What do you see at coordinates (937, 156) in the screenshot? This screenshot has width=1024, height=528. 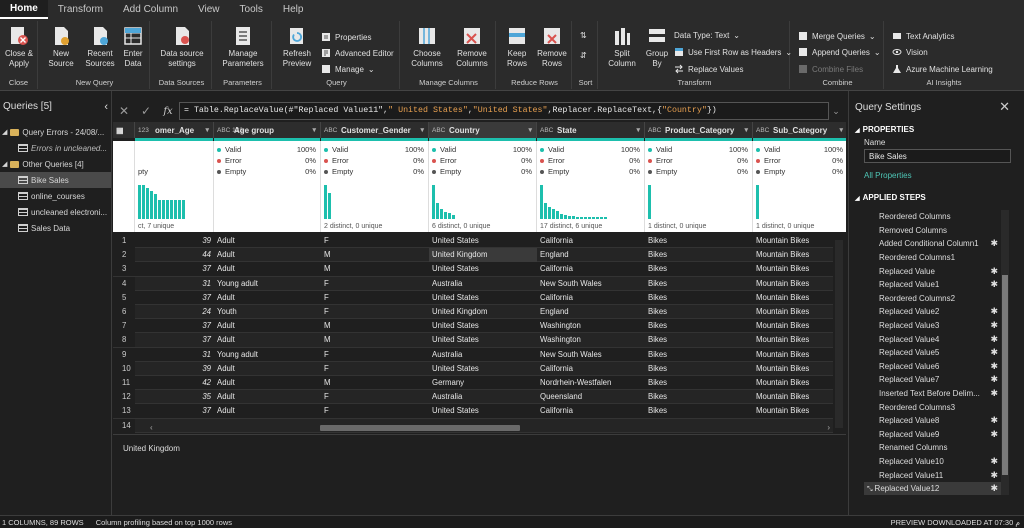 I see `query-name-input: Bike Sales` at bounding box center [937, 156].